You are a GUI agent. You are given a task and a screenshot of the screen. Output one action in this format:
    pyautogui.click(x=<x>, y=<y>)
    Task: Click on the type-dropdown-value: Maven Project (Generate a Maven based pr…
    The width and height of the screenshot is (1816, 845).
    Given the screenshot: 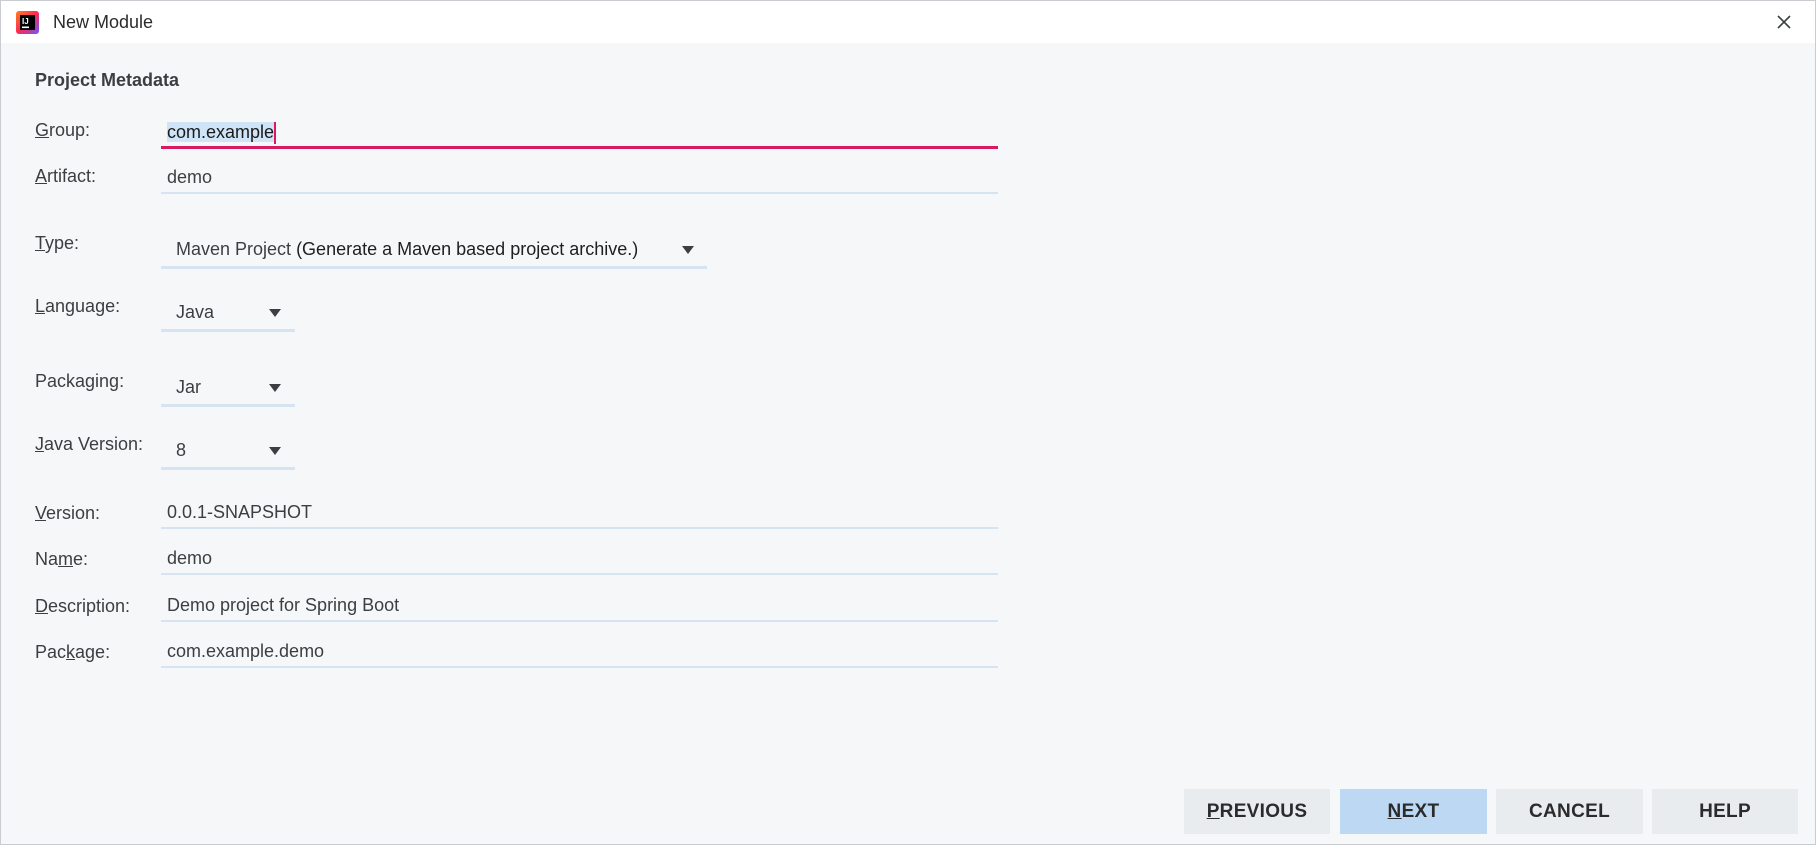 What is the action you would take?
    pyautogui.click(x=407, y=249)
    